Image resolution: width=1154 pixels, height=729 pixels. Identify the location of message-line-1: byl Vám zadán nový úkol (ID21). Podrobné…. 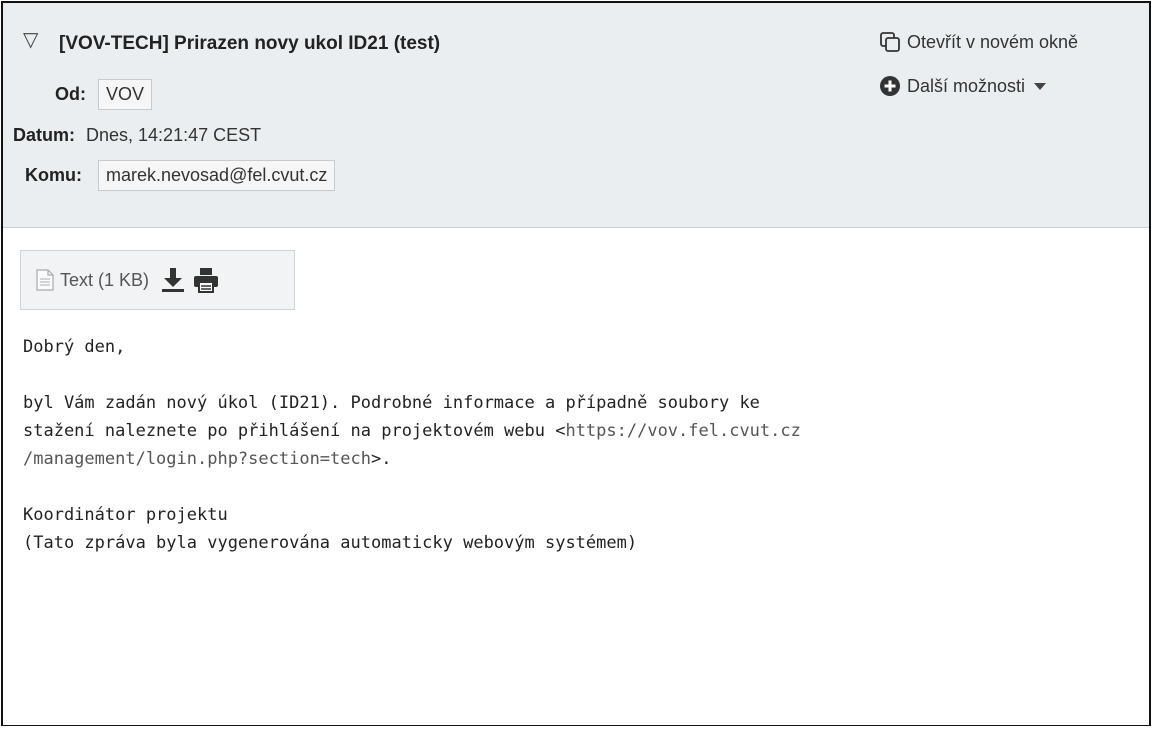
(391, 403).